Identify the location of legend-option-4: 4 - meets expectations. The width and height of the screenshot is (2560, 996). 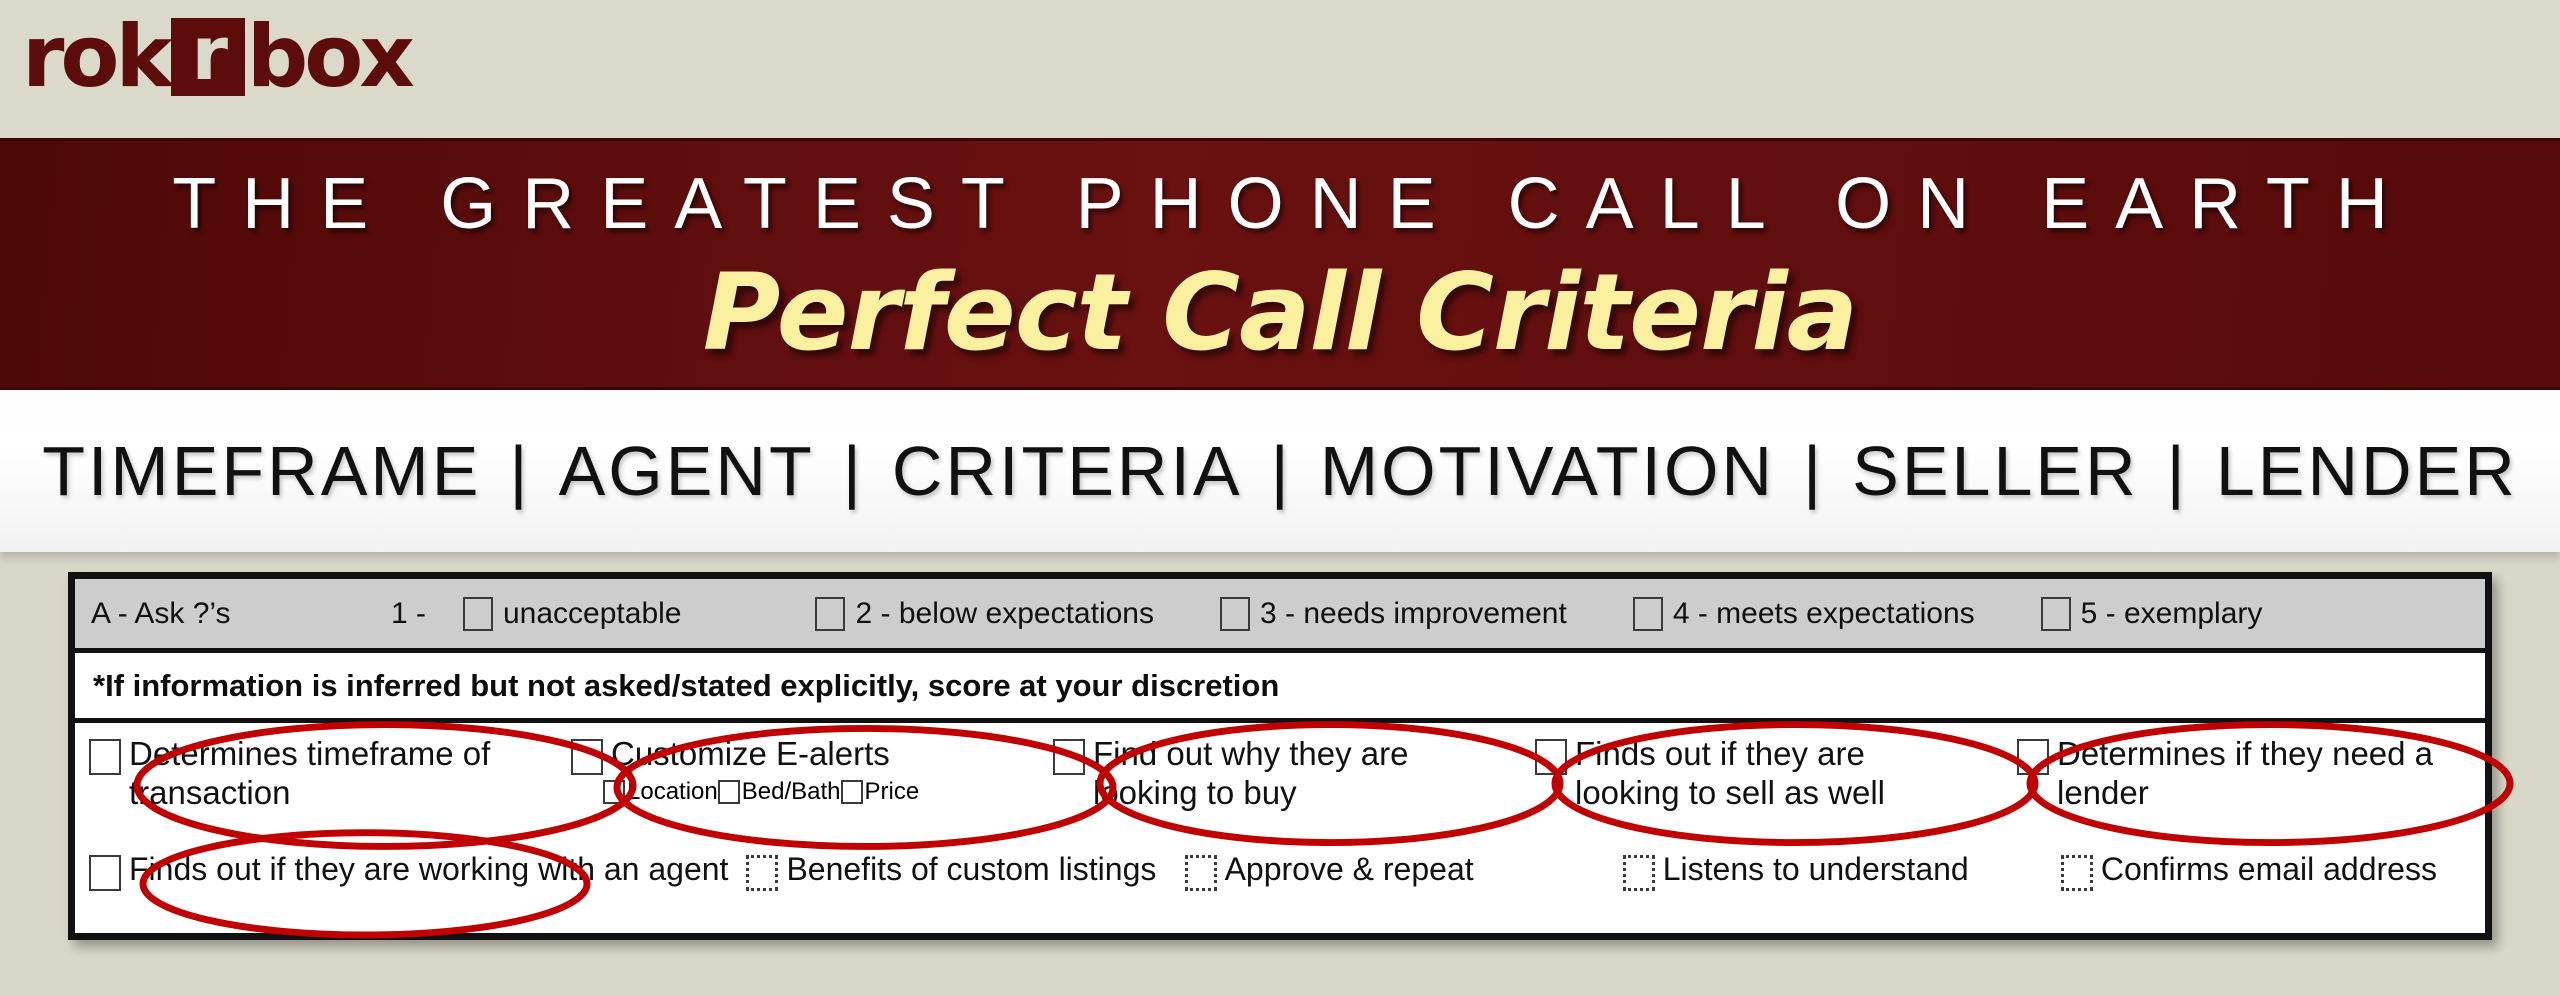
(1799, 613).